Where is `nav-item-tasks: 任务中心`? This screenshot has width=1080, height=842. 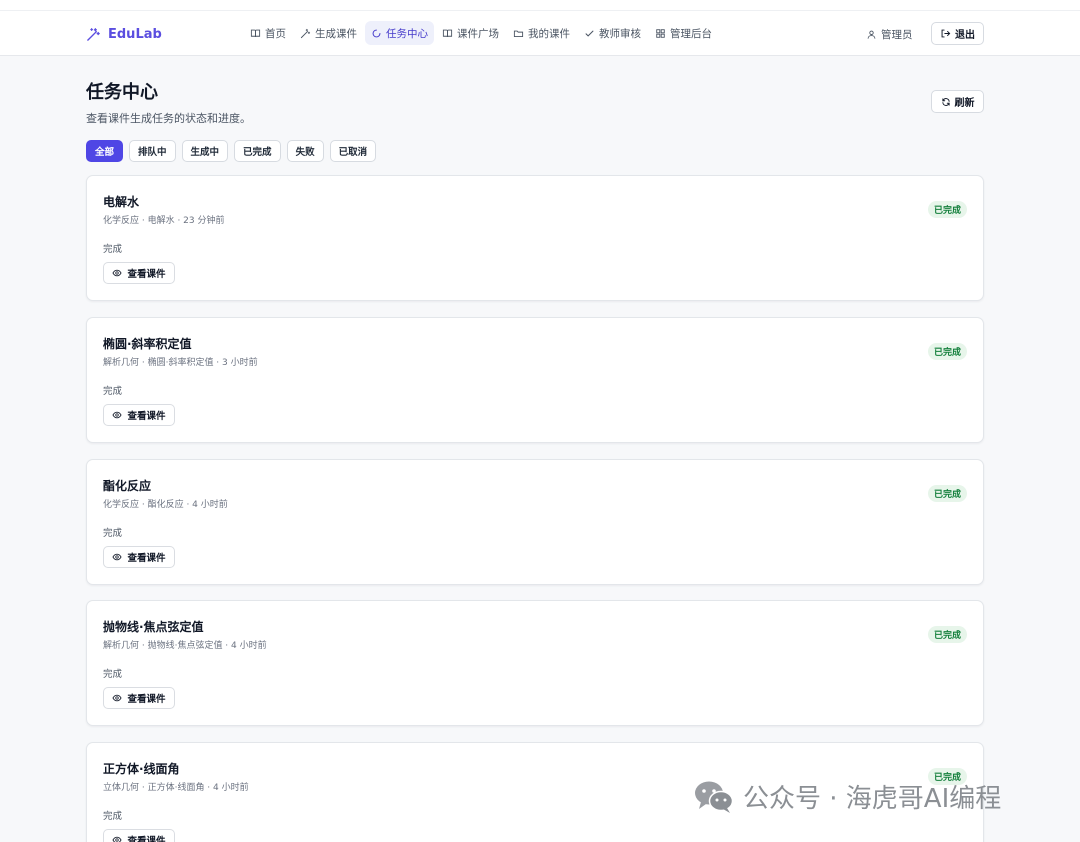
nav-item-tasks: 任务中心 is located at coordinates (399, 33).